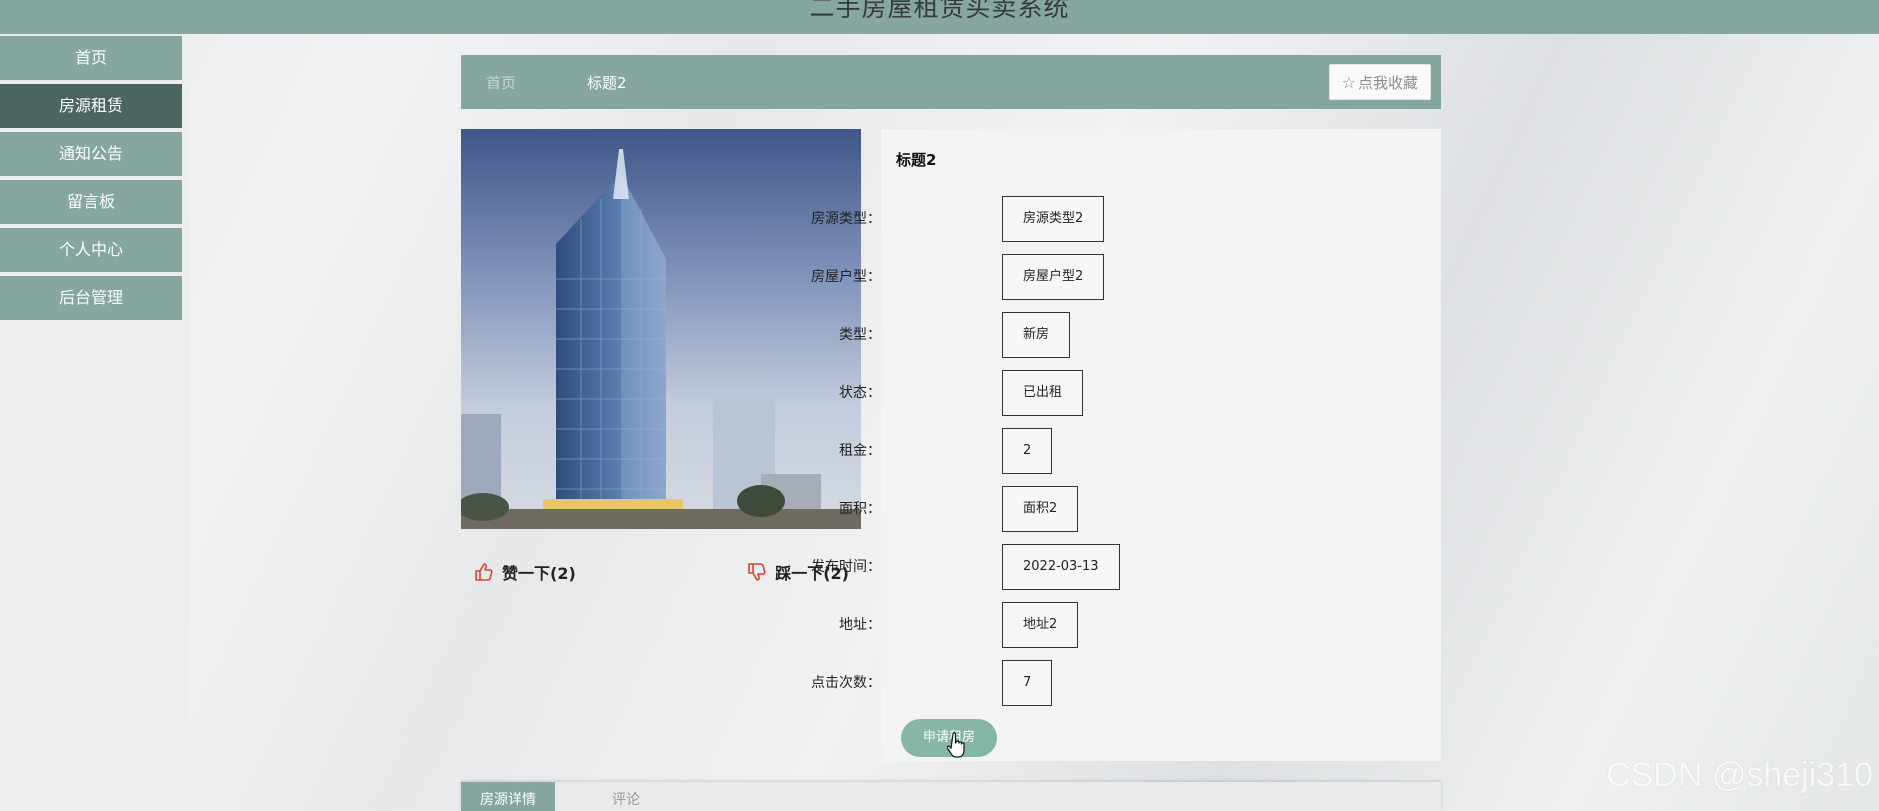  I want to click on field-label: 面积：, so click(860, 509).